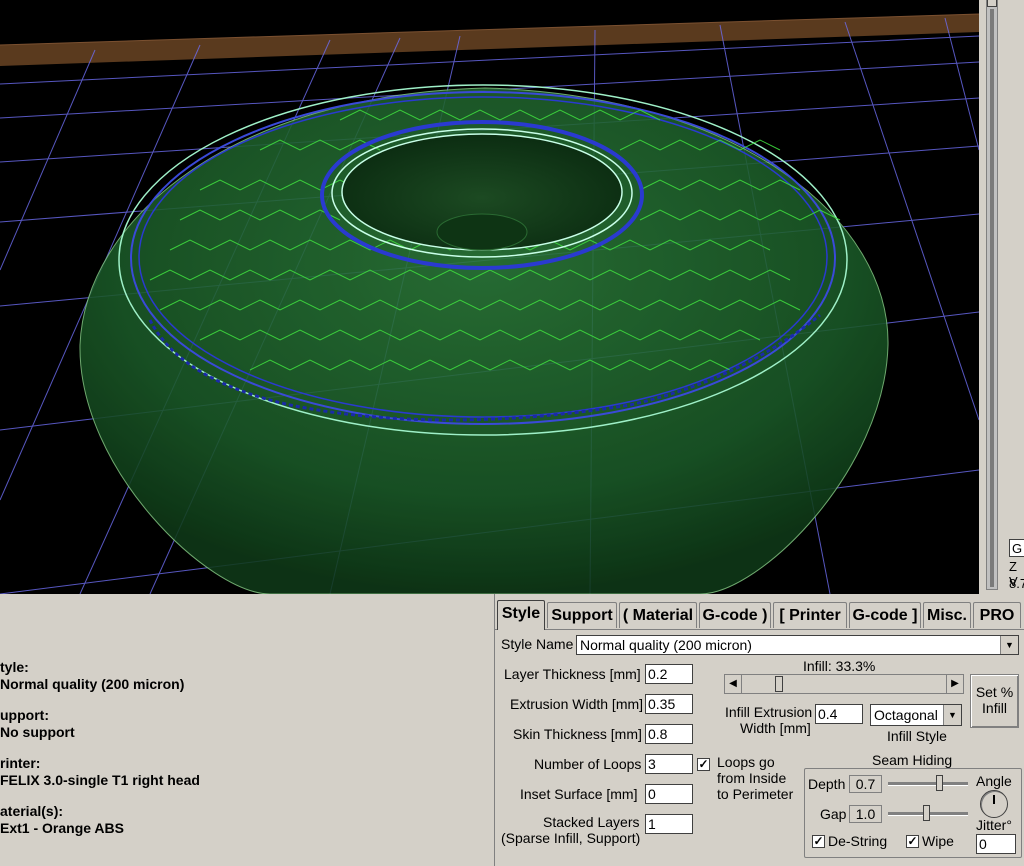  What do you see at coordinates (858, 841) in the screenshot?
I see `destring-label: De-String` at bounding box center [858, 841].